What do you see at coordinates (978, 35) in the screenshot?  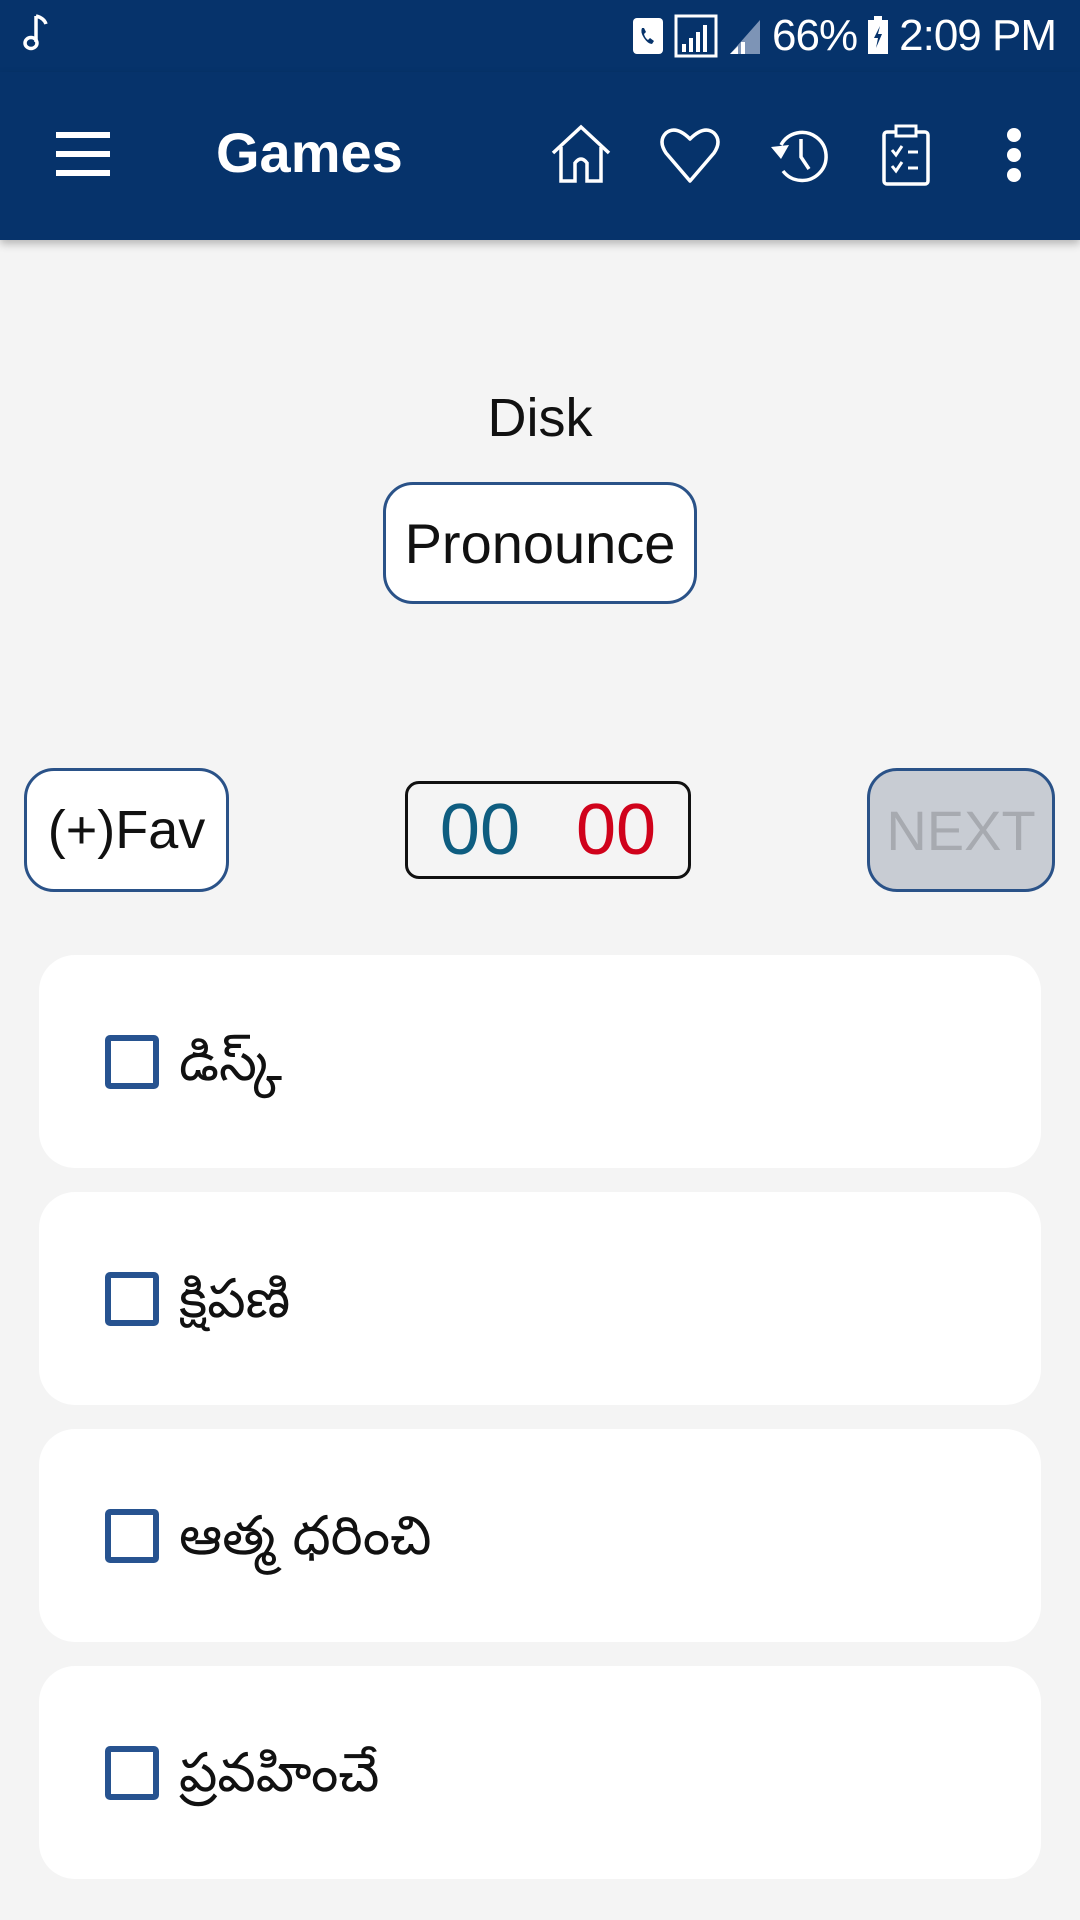 I see `clock: 2:09 PM` at bounding box center [978, 35].